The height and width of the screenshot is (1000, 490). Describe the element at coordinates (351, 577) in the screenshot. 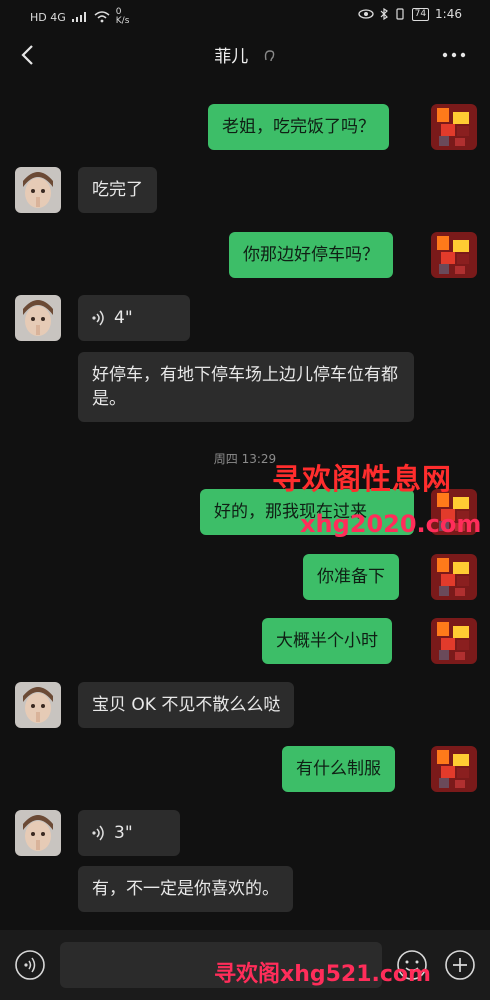

I see `message-bubble-out: 你准备下` at that location.